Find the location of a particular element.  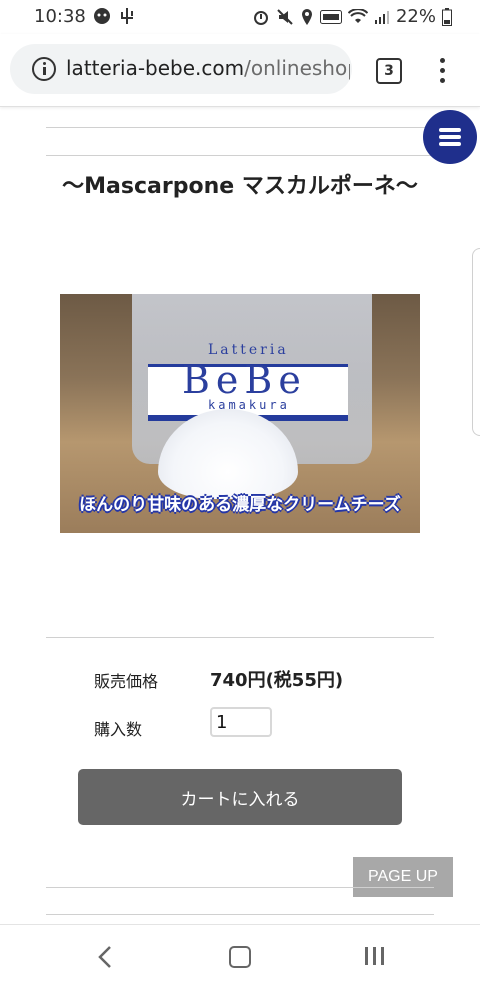

url-domain: latteria-bebe.com is located at coordinates (155, 68).